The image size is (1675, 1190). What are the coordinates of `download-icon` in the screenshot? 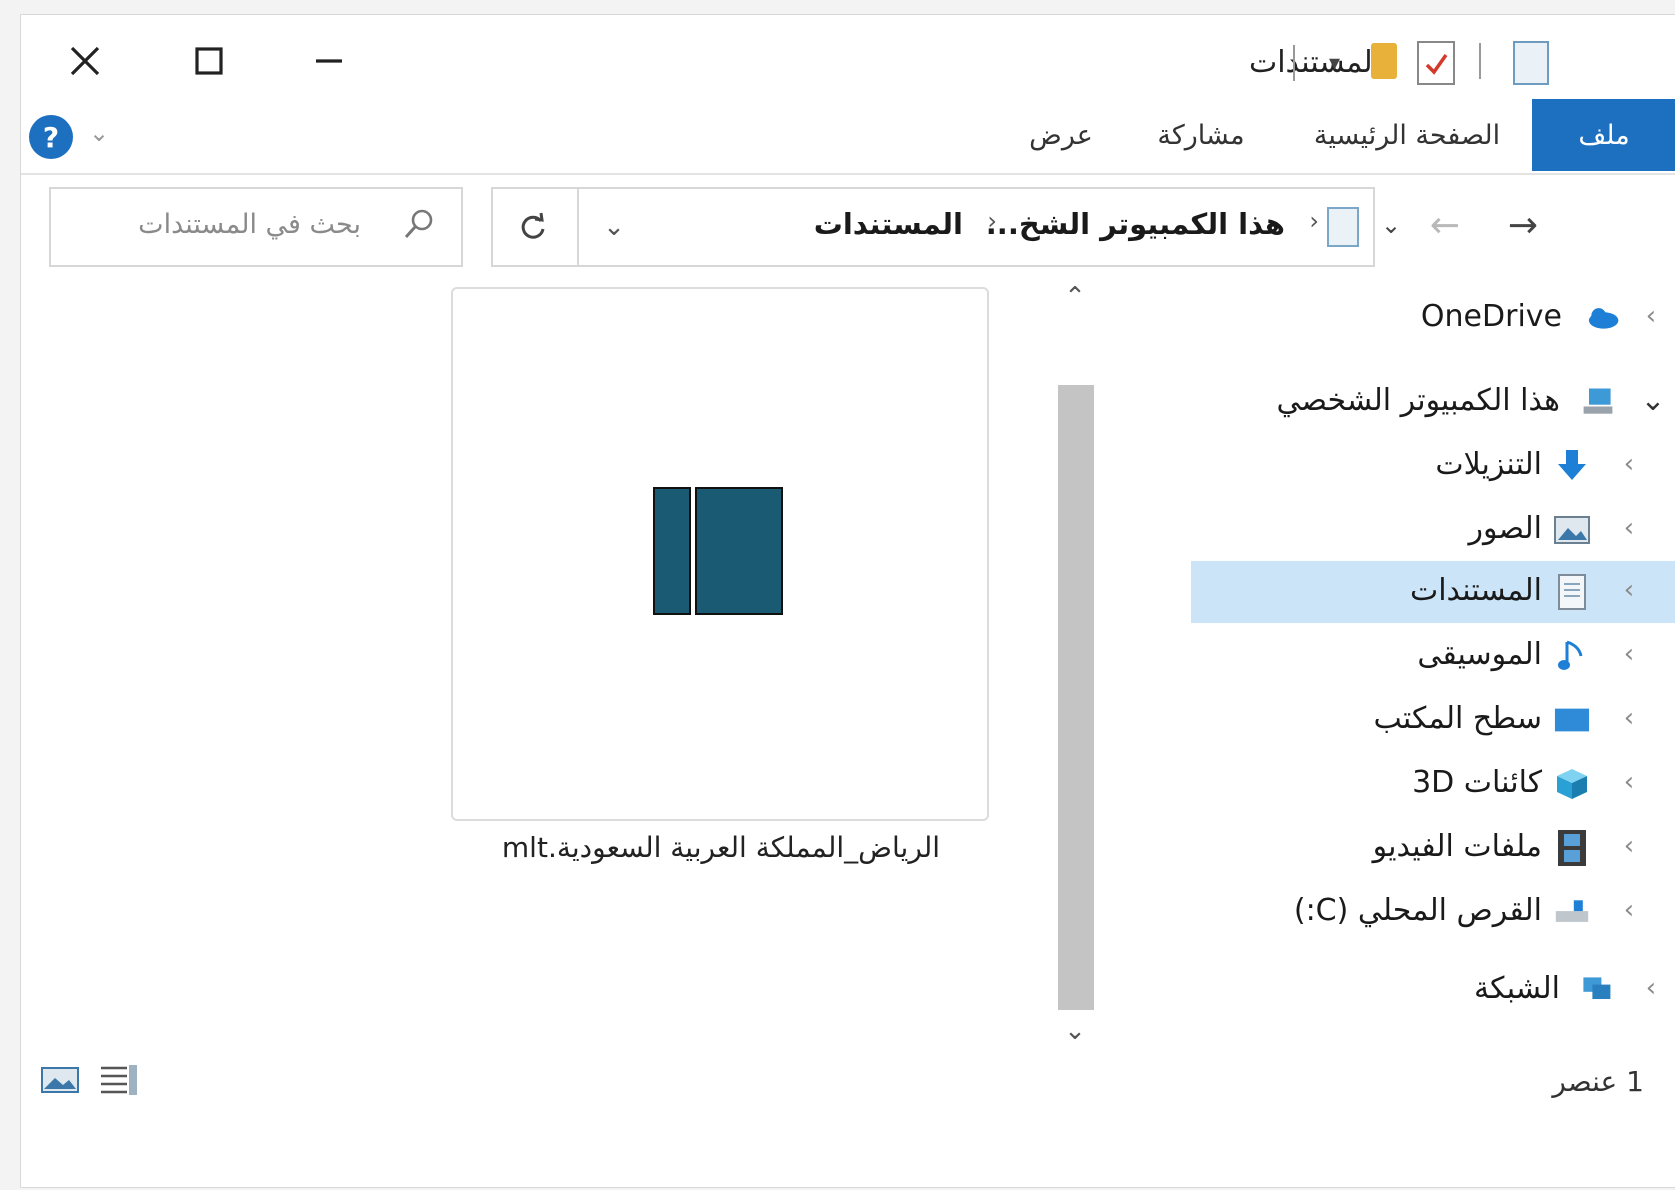 It's located at (1572, 466).